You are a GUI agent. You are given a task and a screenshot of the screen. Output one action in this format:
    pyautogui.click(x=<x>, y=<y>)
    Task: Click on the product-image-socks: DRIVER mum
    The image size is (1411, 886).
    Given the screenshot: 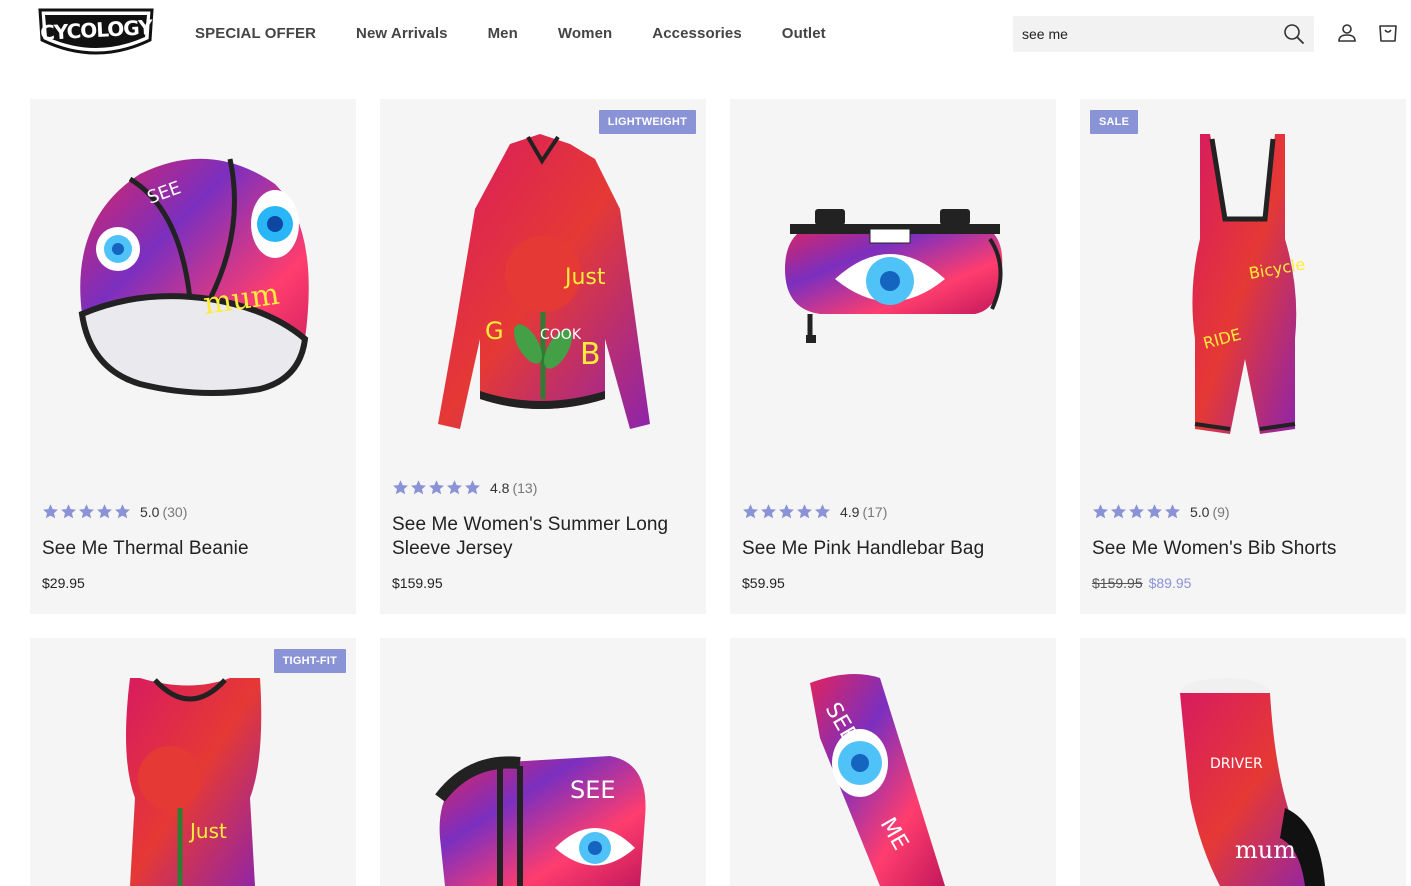 What is the action you would take?
    pyautogui.click(x=1243, y=762)
    